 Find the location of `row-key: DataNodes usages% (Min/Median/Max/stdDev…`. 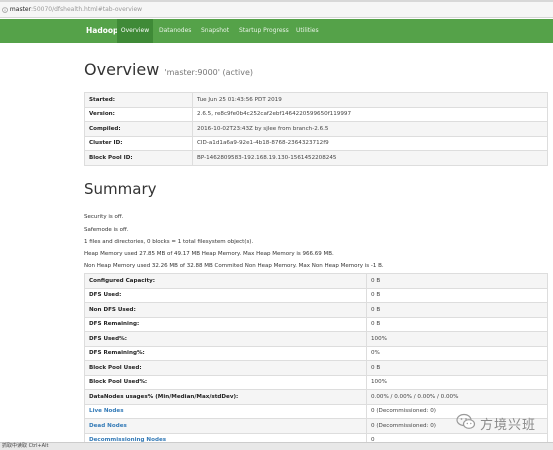

row-key: DataNodes usages% (Min/Median/Max/stdDev… is located at coordinates (225, 397).